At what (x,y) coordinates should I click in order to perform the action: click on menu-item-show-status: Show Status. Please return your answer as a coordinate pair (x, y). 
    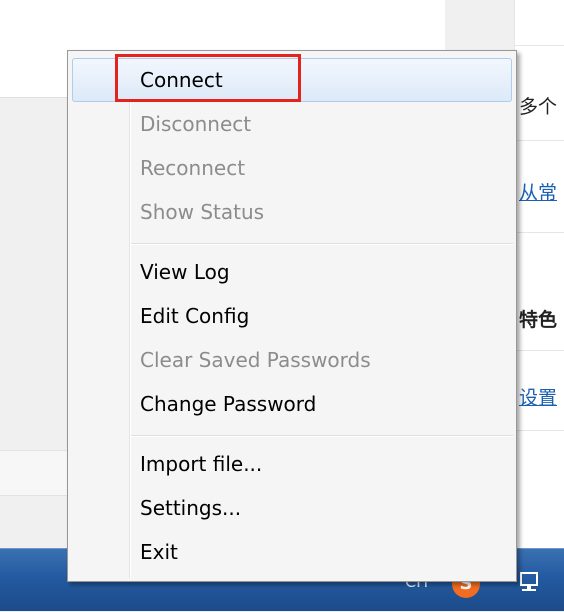
    Looking at the image, I should click on (292, 212).